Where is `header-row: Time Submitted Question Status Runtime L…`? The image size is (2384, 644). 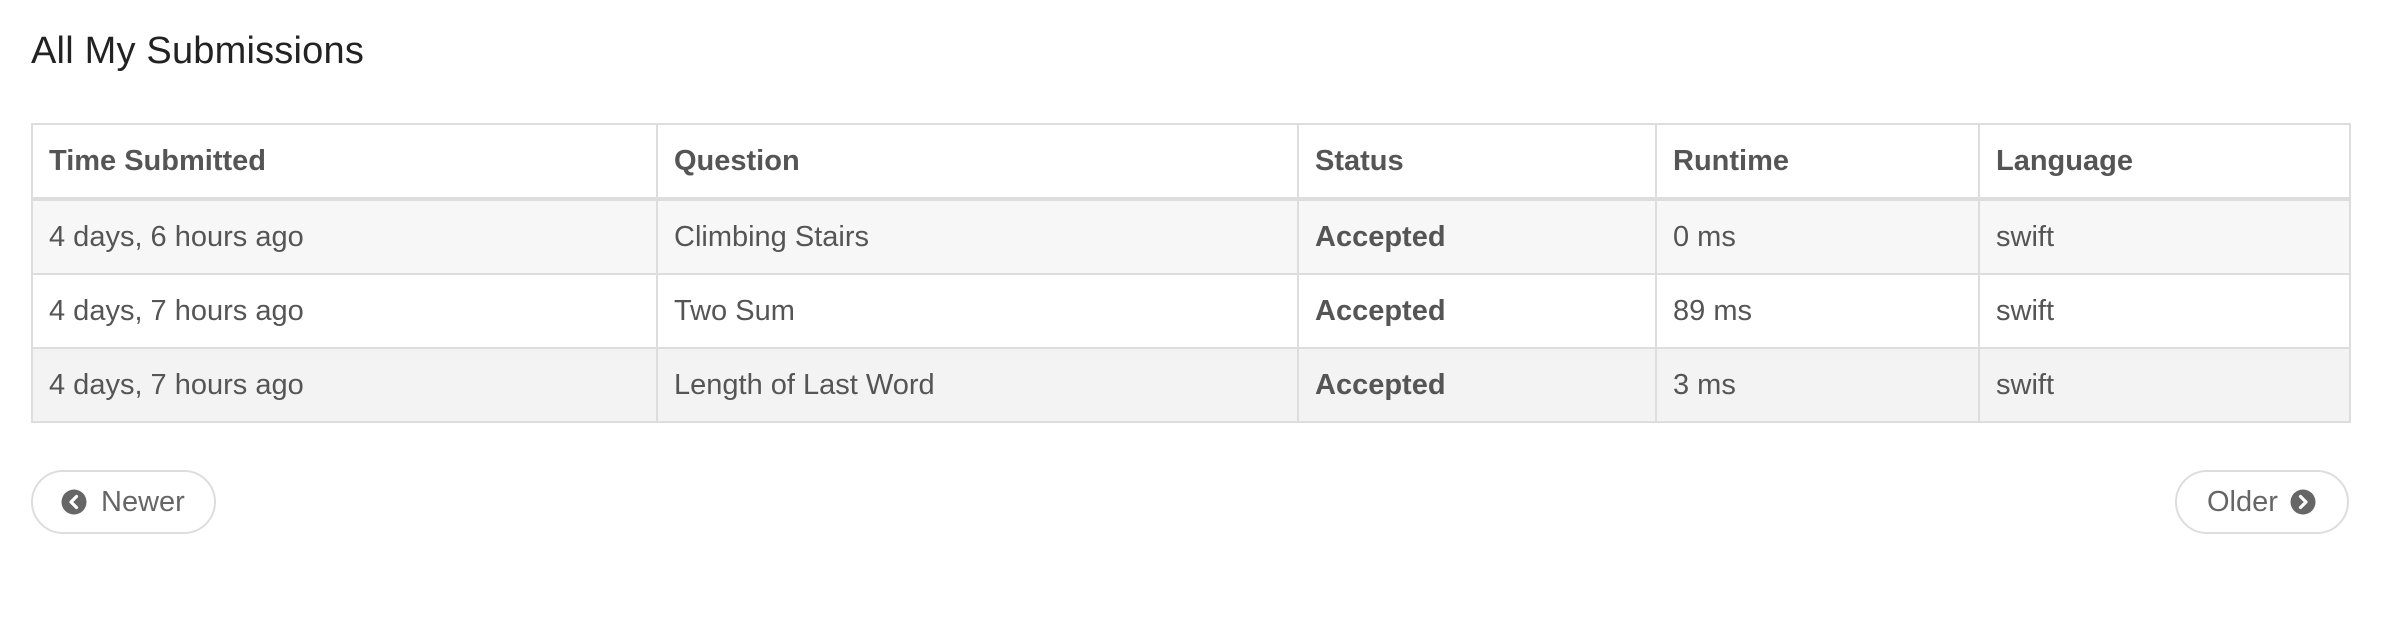 header-row: Time Submitted Question Status Runtime L… is located at coordinates (1191, 162).